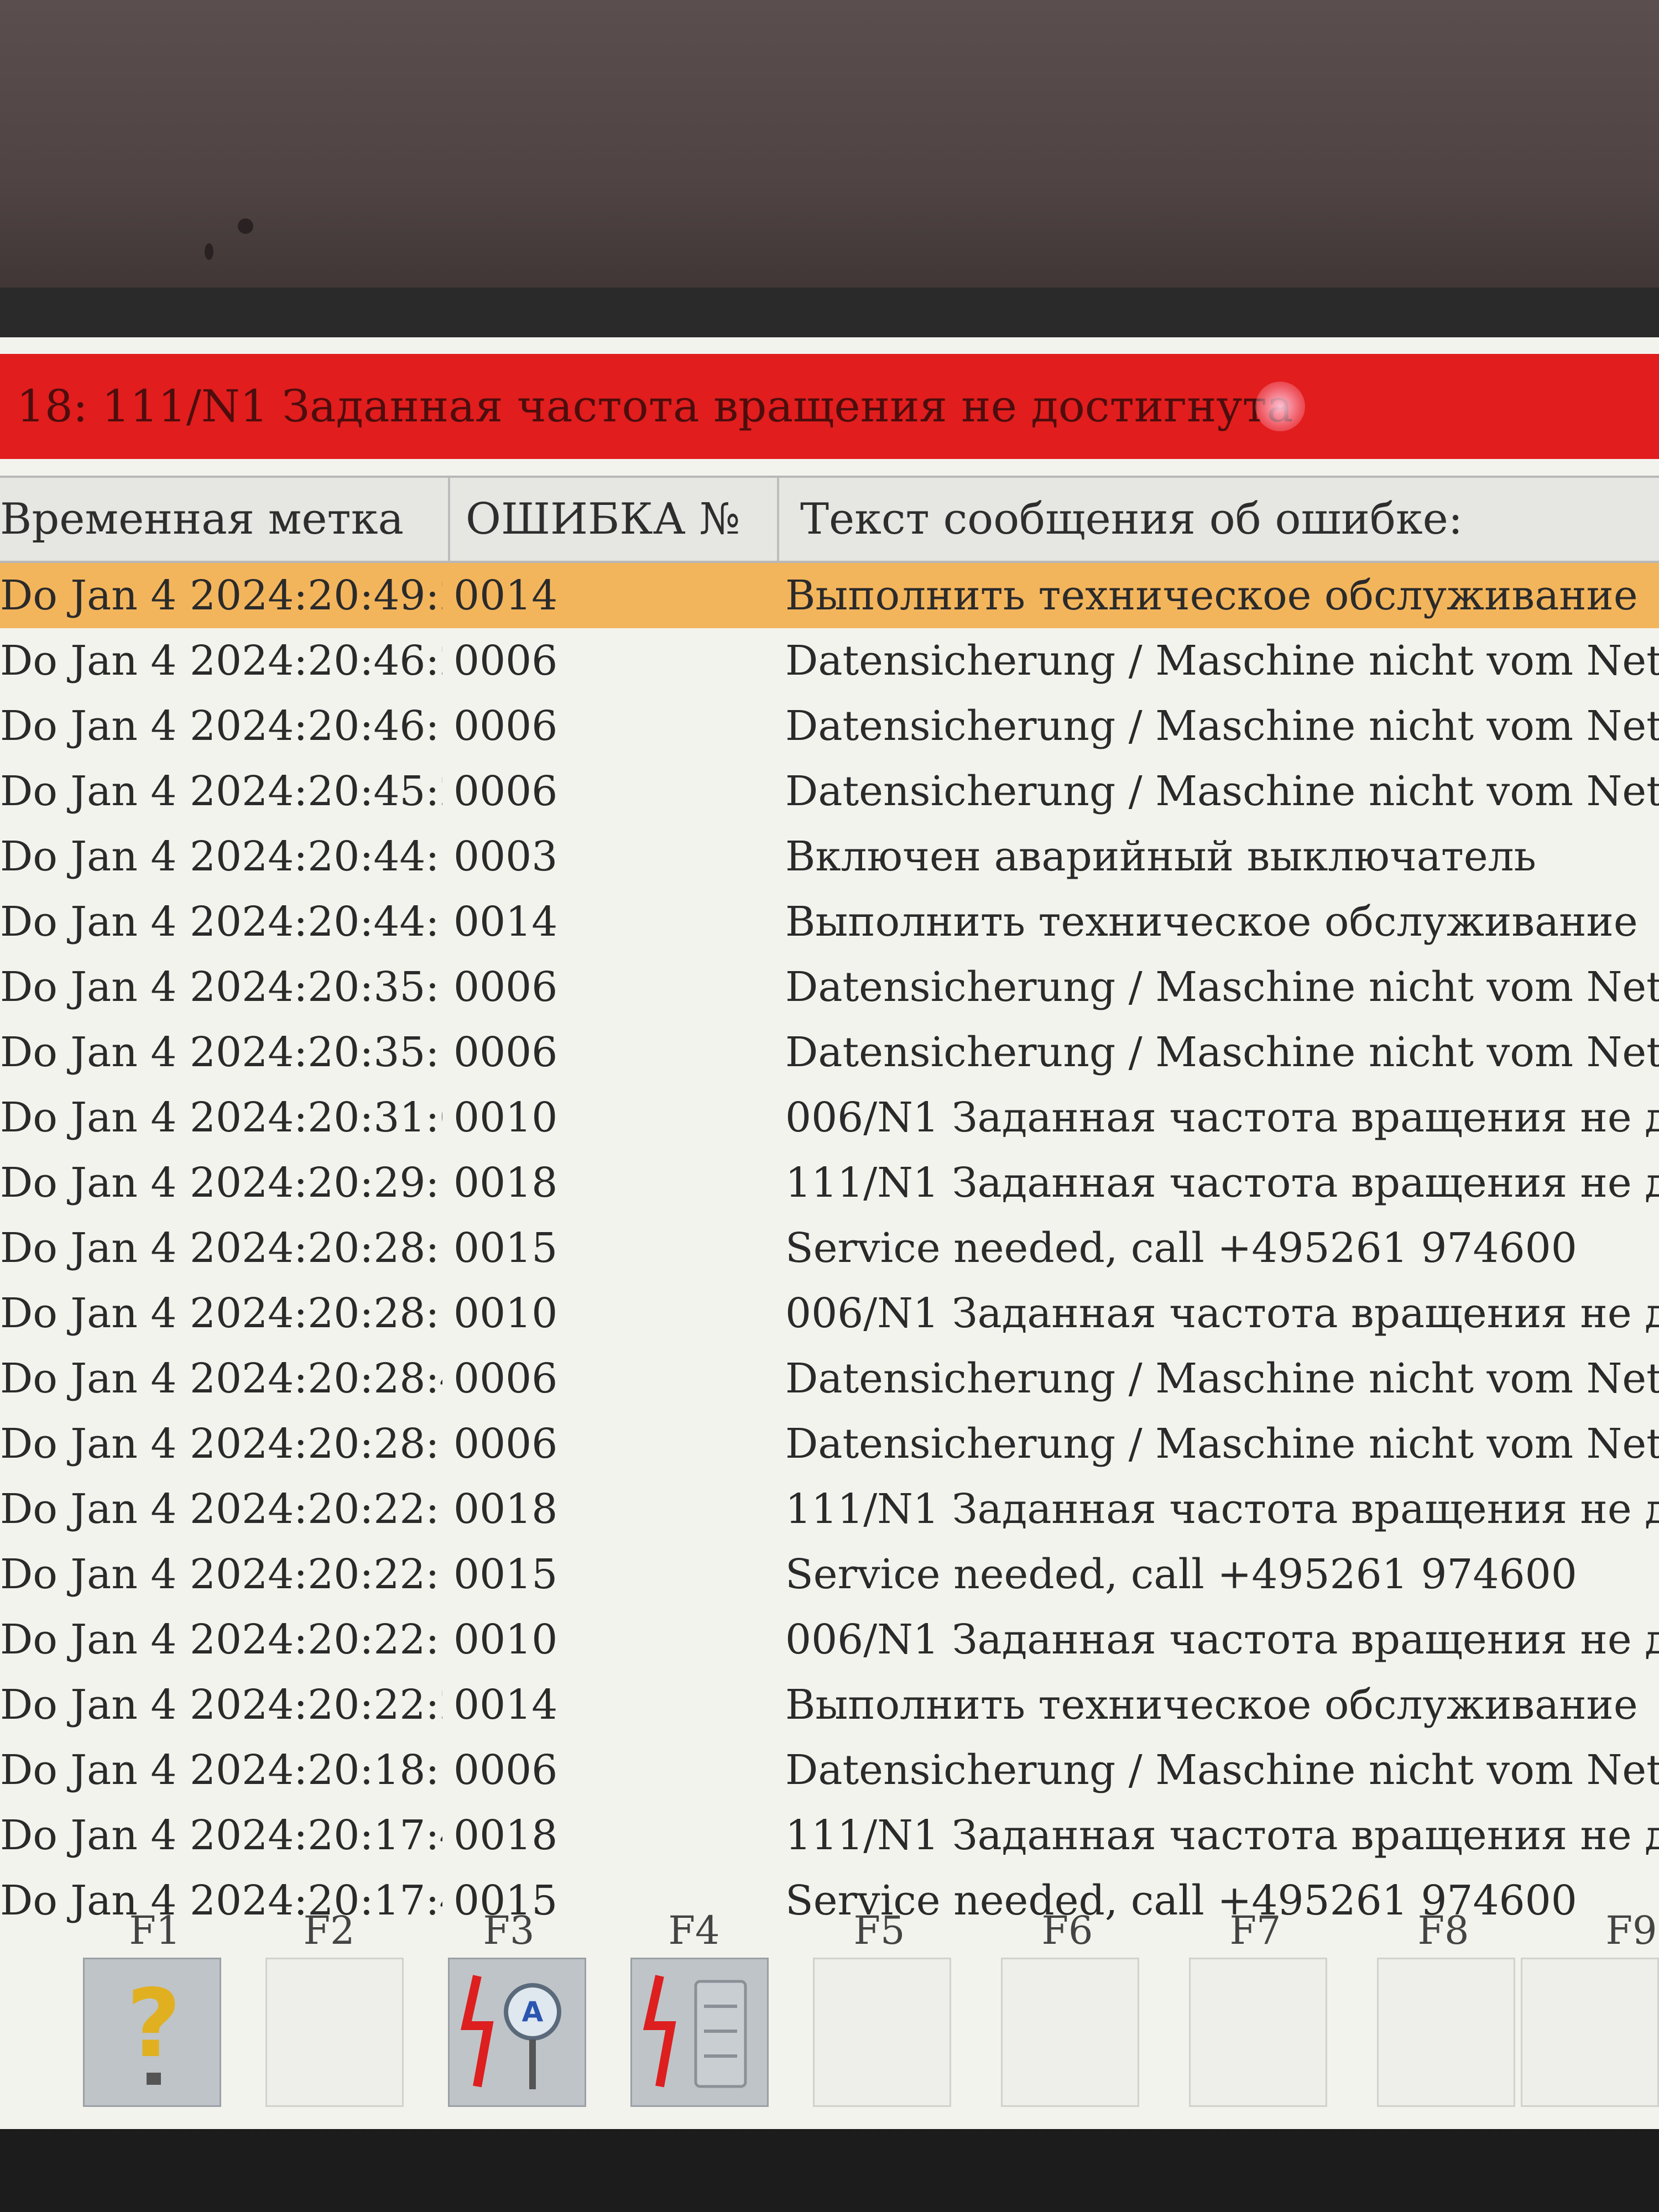  What do you see at coordinates (1160, 857) in the screenshot?
I see `row-message: Включен аварийный выключатель` at bounding box center [1160, 857].